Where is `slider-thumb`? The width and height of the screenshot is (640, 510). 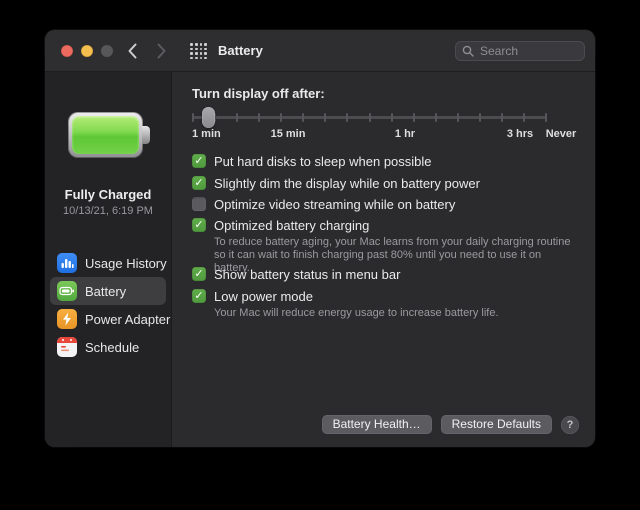 slider-thumb is located at coordinates (208, 117).